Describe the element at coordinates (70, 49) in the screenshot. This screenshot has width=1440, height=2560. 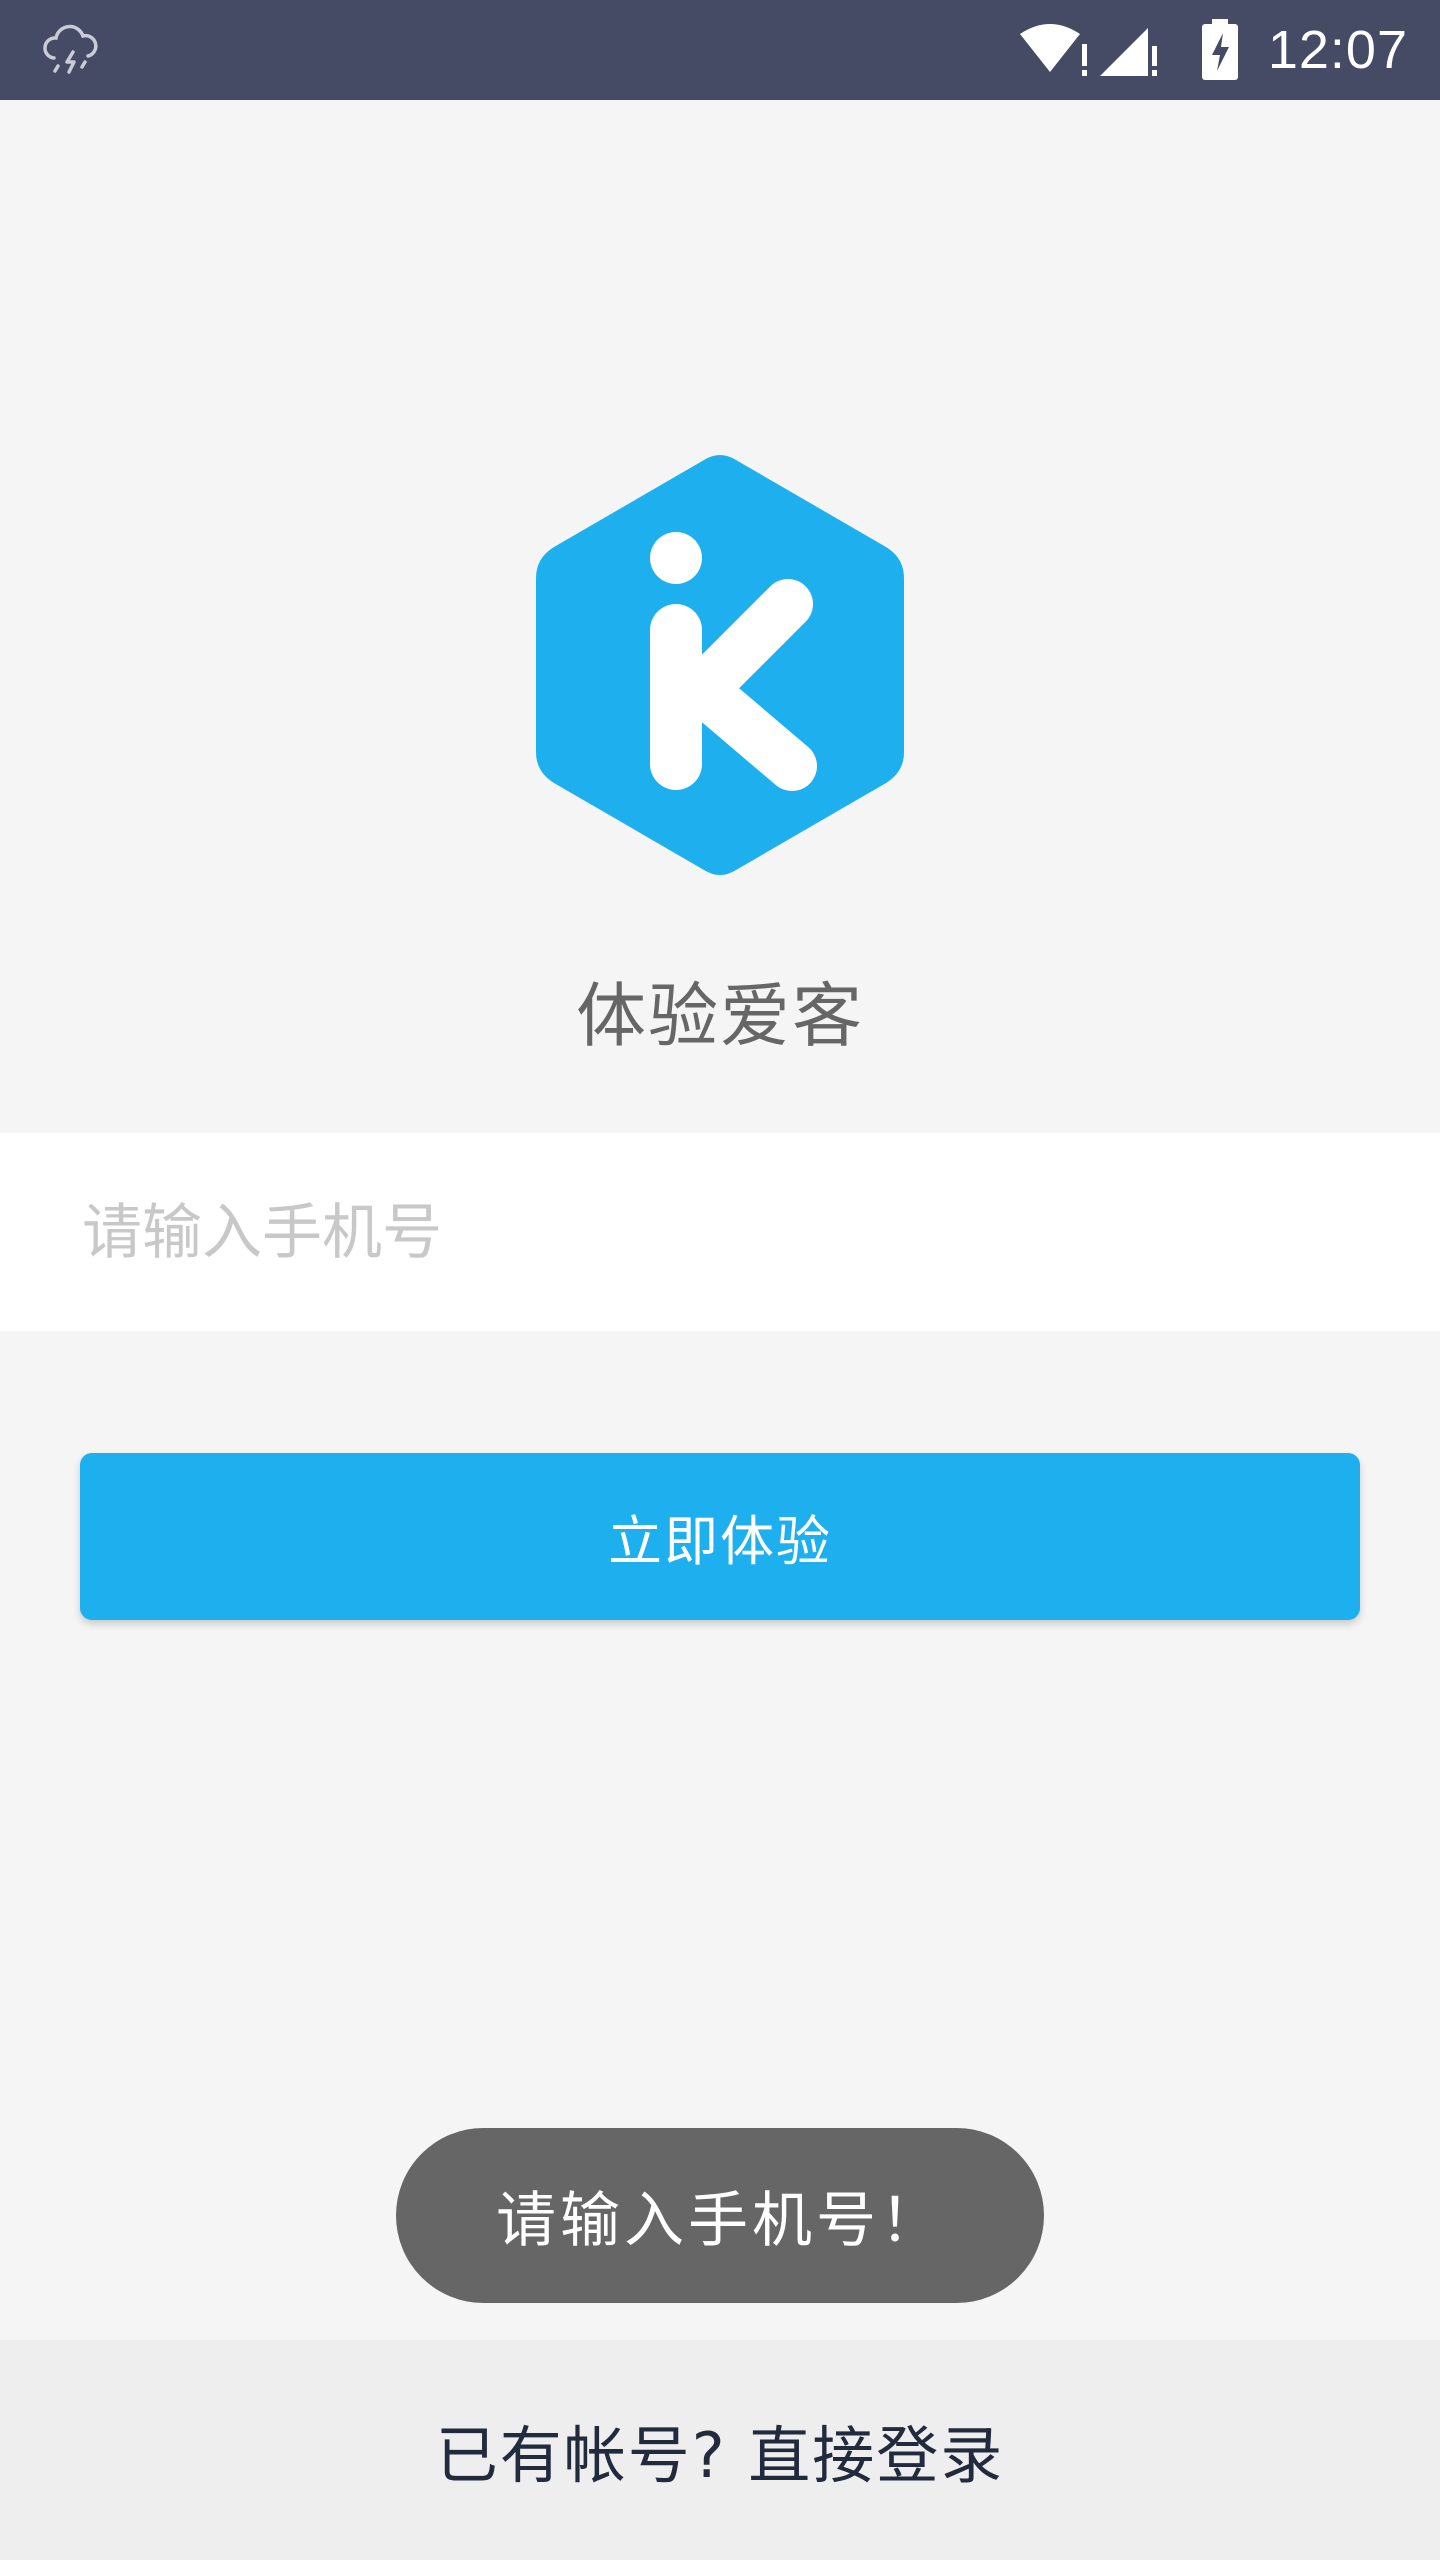
I see `weather-thunderstorm-icon` at that location.